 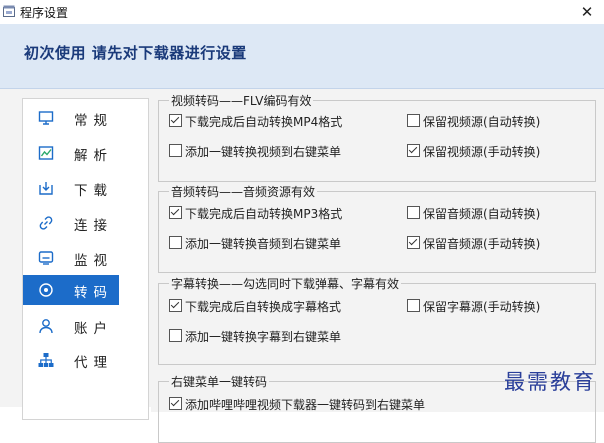 What do you see at coordinates (285, 283) in the screenshot?
I see `subtitle-convert-legend: 字幕转换——勾选同时下载弹幕、字幕有效` at bounding box center [285, 283].